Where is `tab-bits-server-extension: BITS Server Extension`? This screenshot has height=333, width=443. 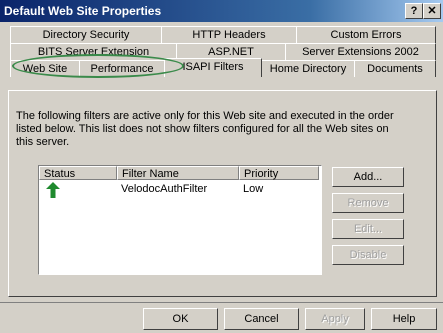
tab-bits-server-extension: BITS Server Extension is located at coordinates (93, 51).